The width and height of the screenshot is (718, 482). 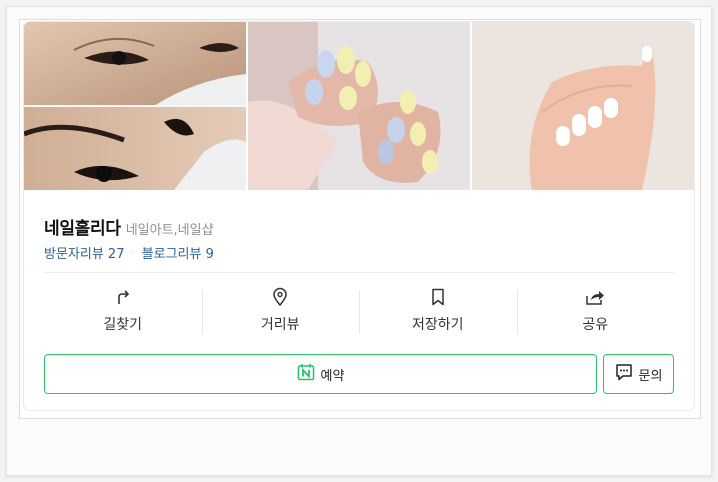 What do you see at coordinates (332, 376) in the screenshot?
I see `reserve-label: 예약` at bounding box center [332, 376].